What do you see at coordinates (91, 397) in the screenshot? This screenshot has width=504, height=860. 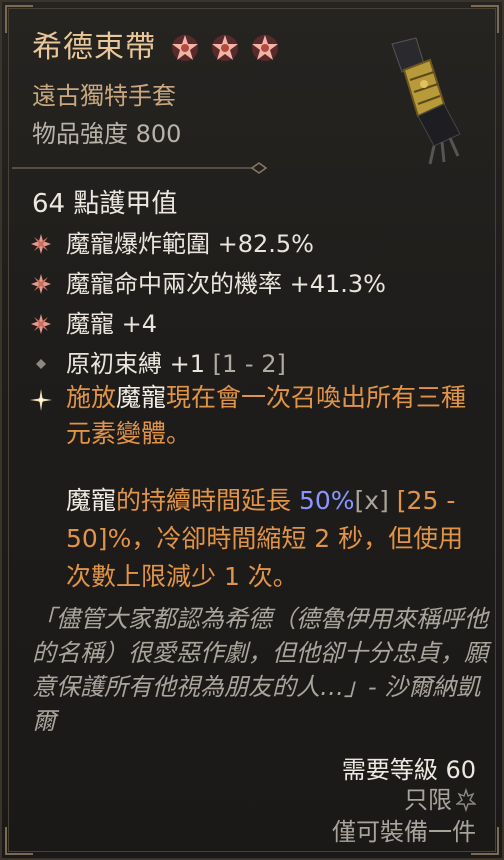 I see `unique-text-1: 施放` at bounding box center [91, 397].